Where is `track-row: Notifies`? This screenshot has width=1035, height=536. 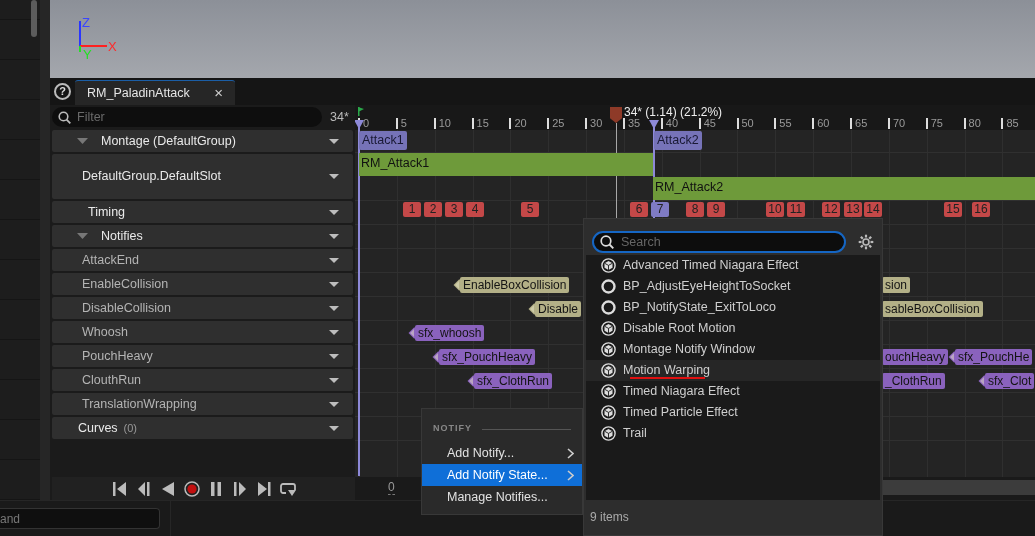 track-row: Notifies is located at coordinates (202, 236).